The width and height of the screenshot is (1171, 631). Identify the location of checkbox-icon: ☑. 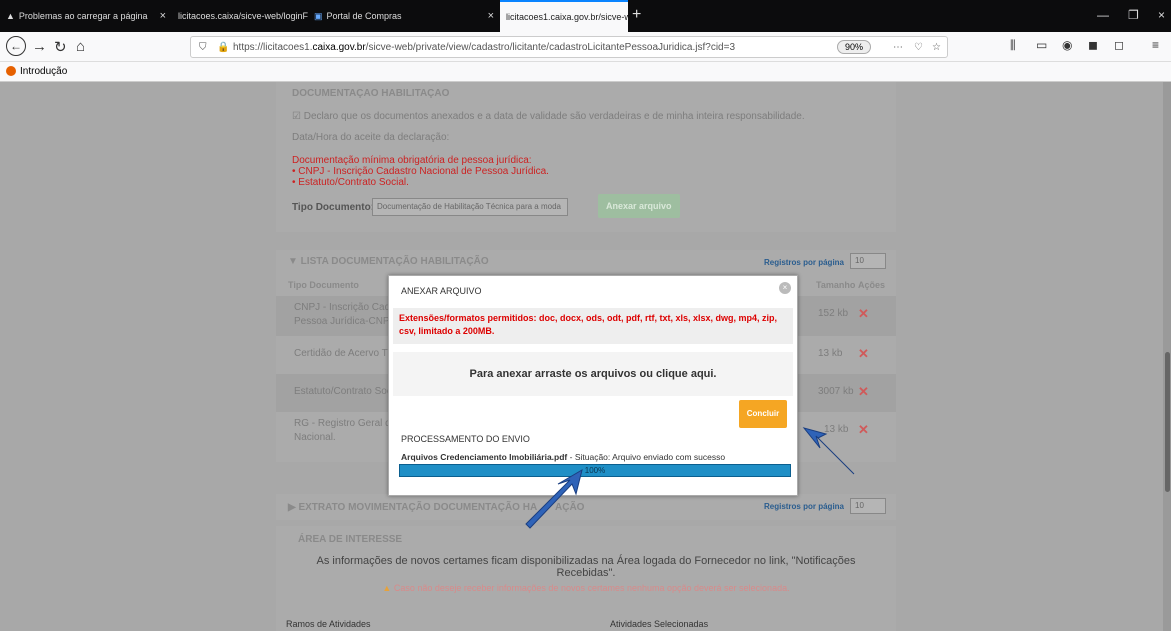
(296, 116).